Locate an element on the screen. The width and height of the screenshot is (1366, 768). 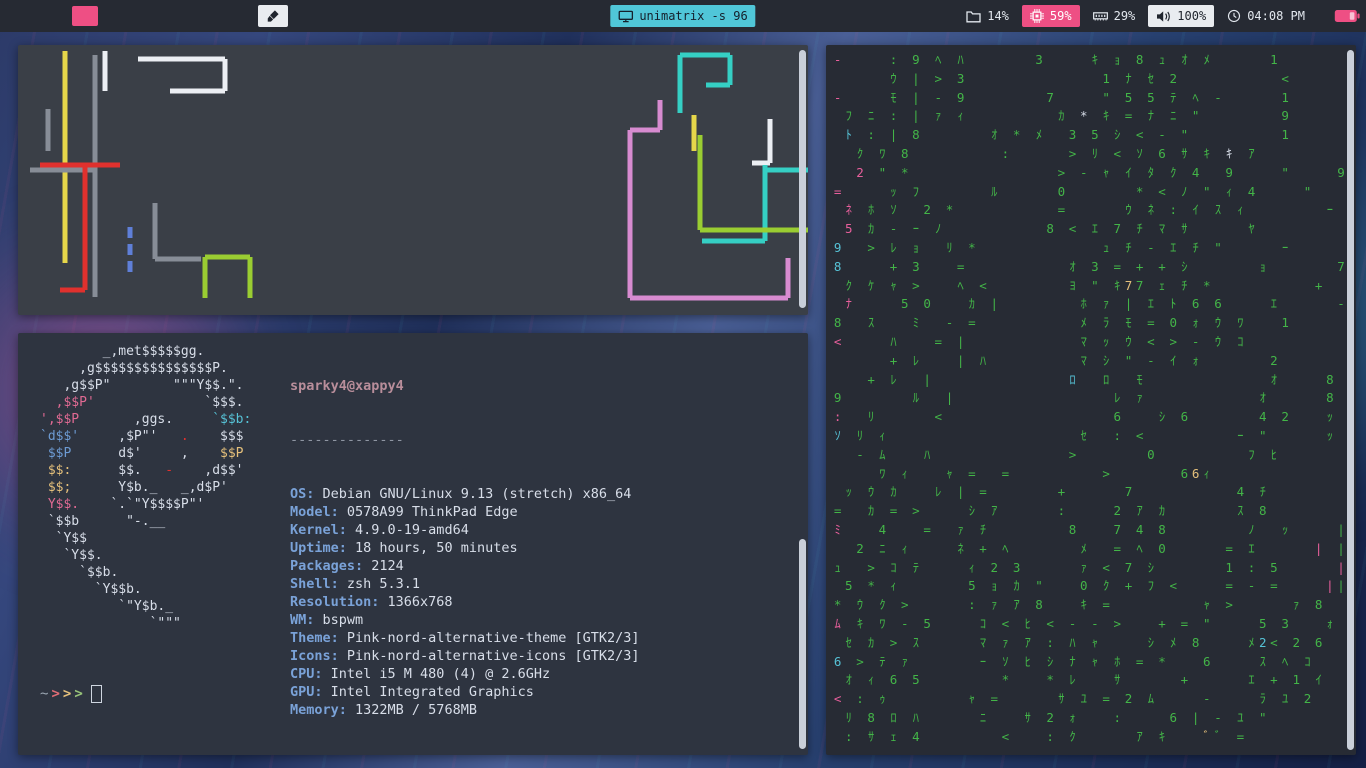
ram-icon is located at coordinates (1100, 16).